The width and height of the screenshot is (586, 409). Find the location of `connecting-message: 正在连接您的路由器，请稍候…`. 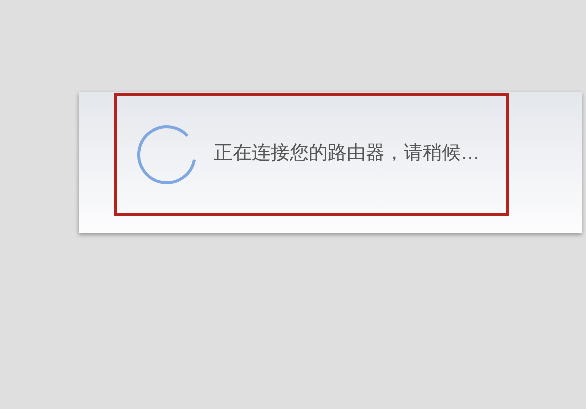

connecting-message: 正在连接您的路由器，请稍候… is located at coordinates (347, 154).